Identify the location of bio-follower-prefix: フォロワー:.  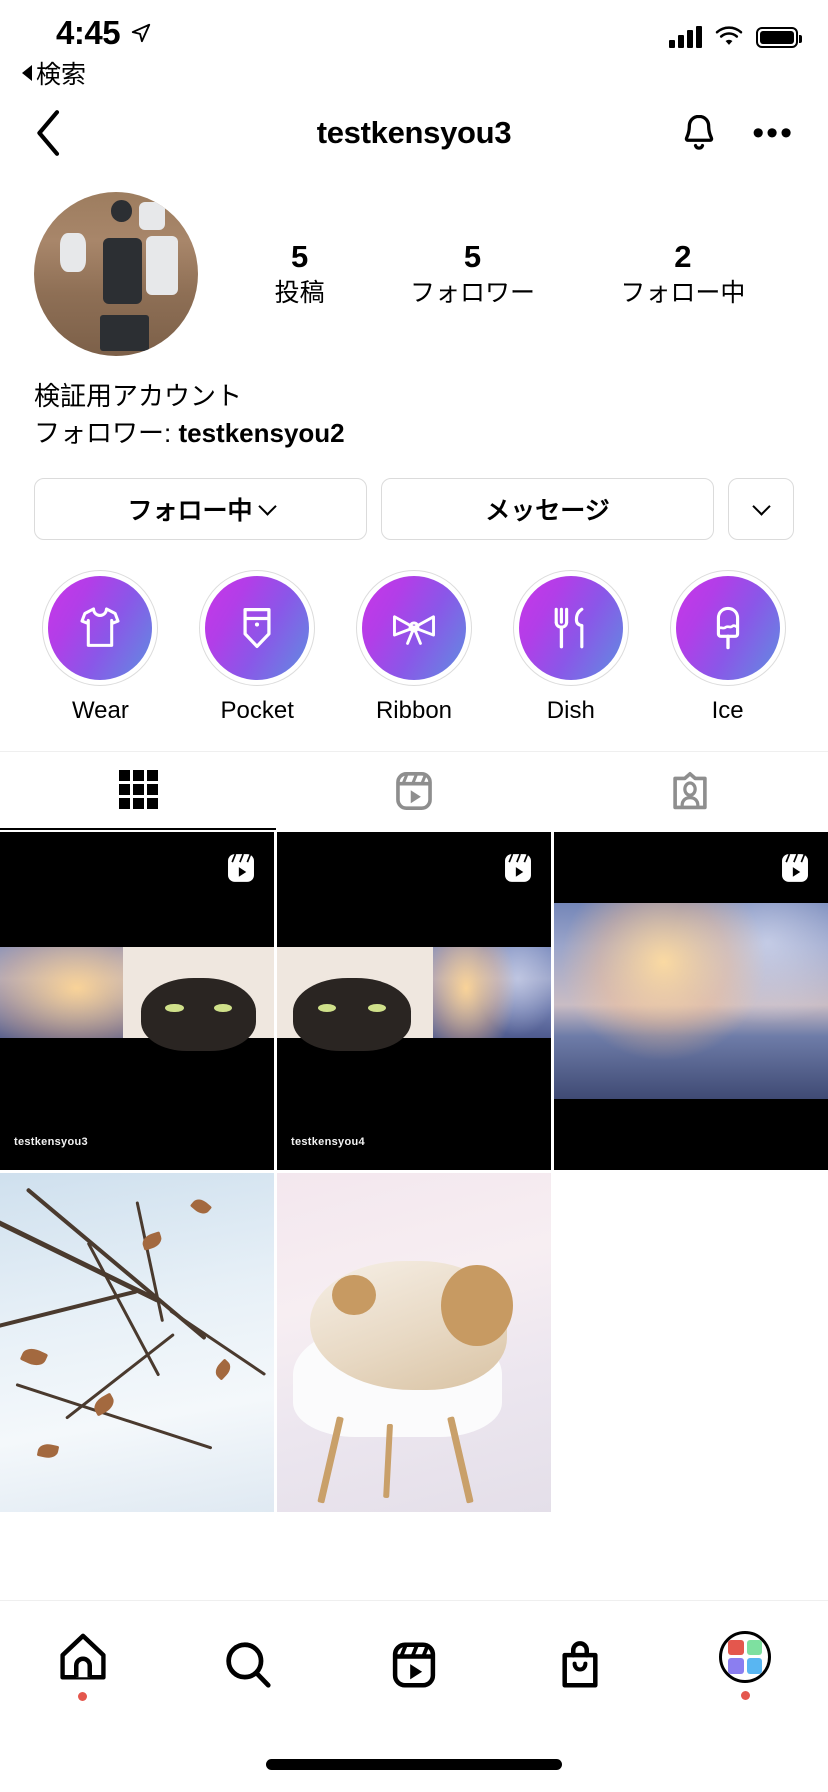
(106, 432).